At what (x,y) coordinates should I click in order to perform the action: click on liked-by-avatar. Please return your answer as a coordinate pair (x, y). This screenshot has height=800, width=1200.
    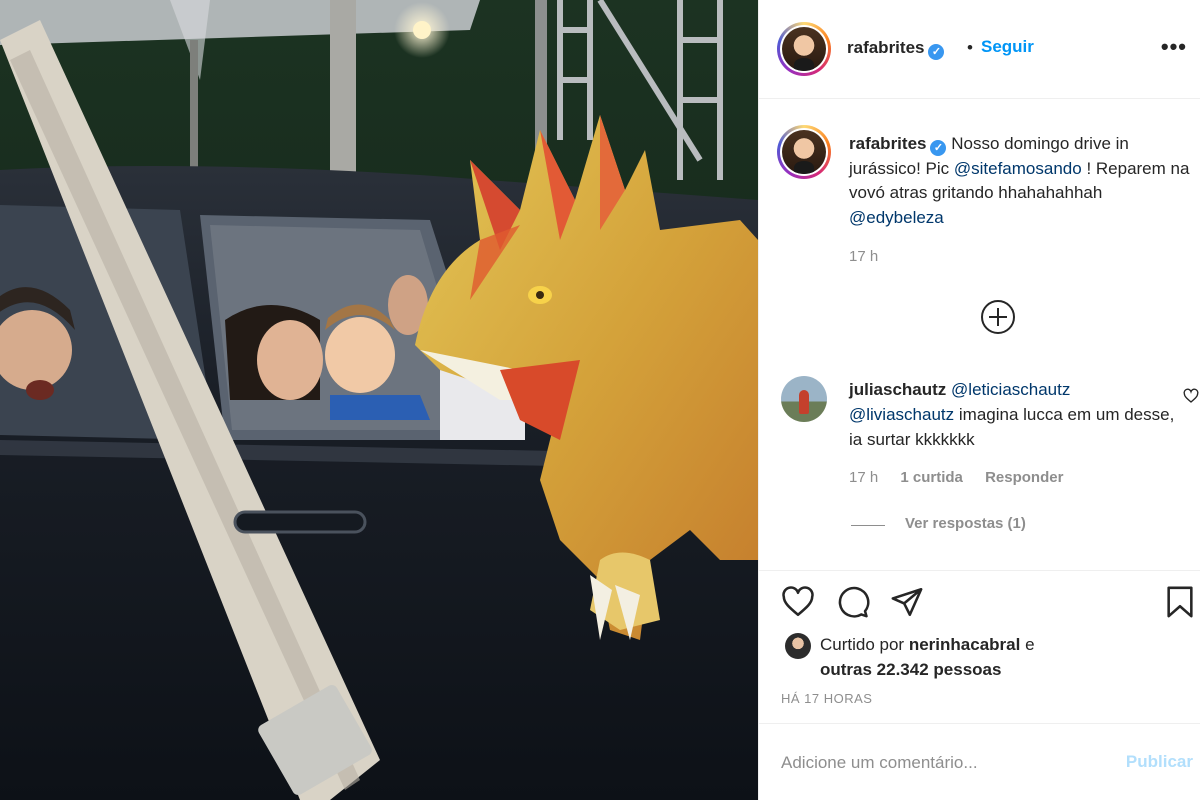
    Looking at the image, I should click on (798, 646).